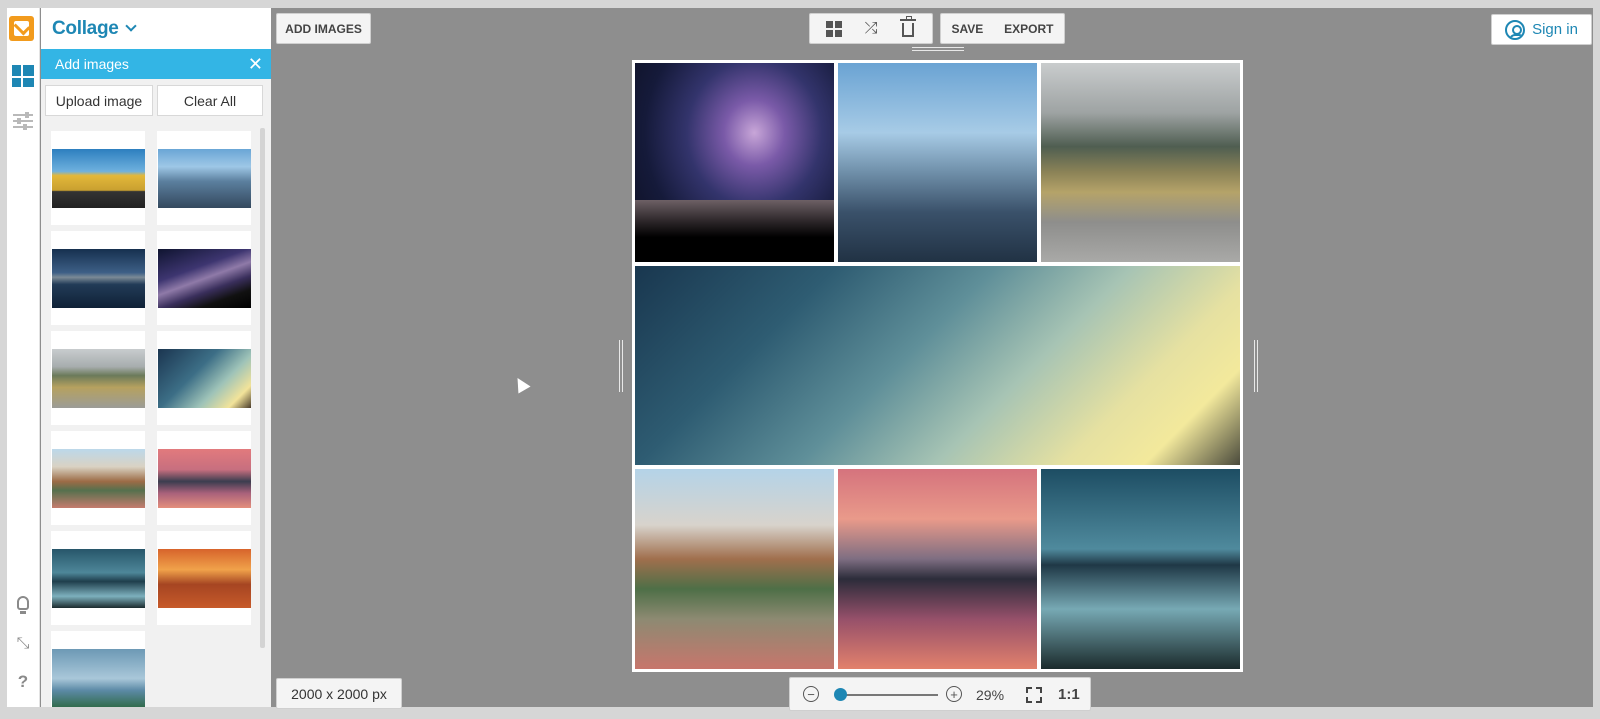 This screenshot has height=719, width=1600. I want to click on collage-cell-milky-way, so click(734, 162).